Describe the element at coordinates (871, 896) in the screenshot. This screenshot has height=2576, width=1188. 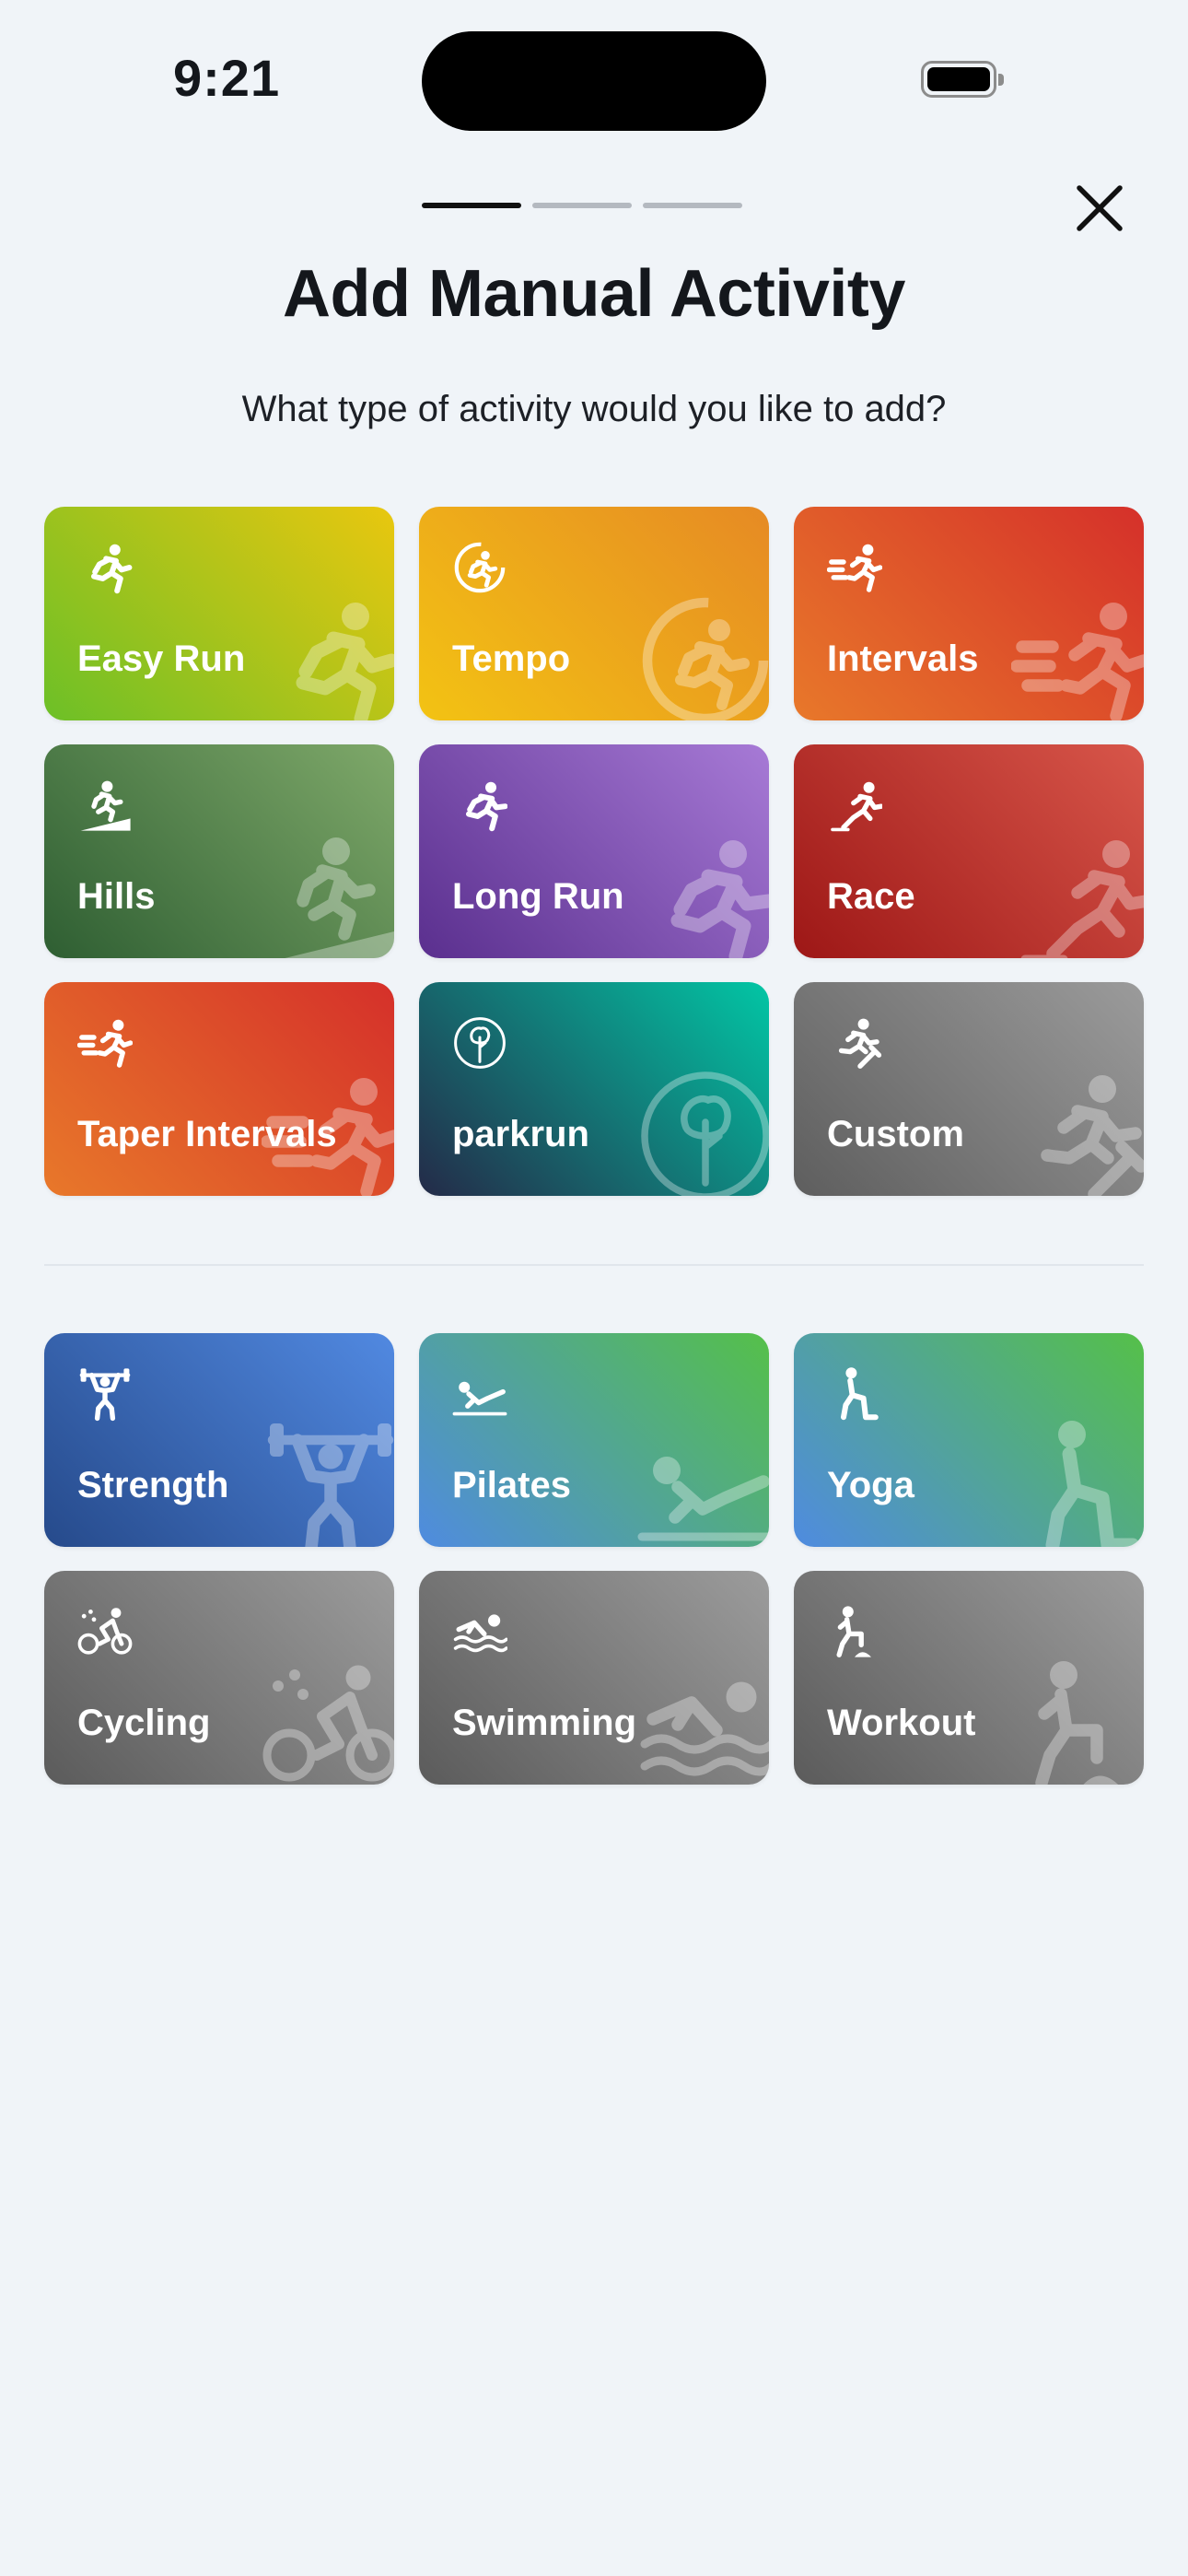
I see `activity-card-label: Race` at that location.